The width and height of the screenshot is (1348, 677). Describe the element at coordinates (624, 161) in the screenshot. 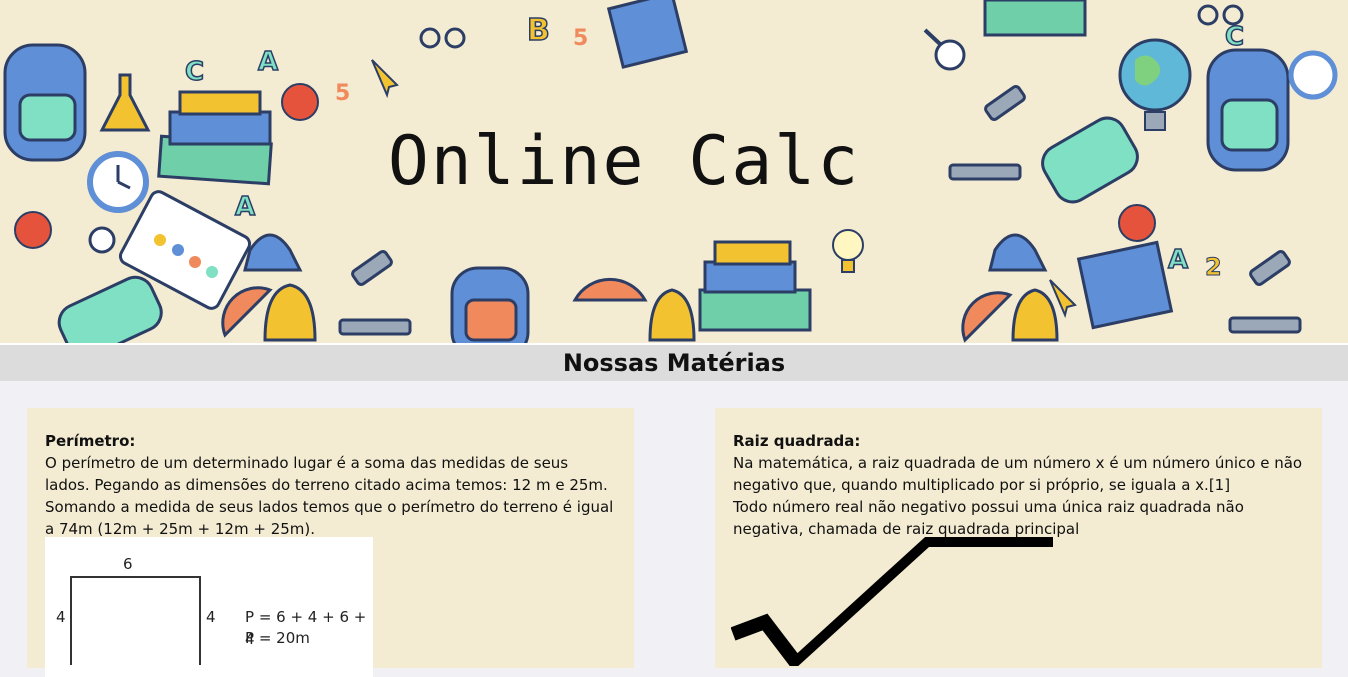

I see `site-title: Online Calc` at that location.